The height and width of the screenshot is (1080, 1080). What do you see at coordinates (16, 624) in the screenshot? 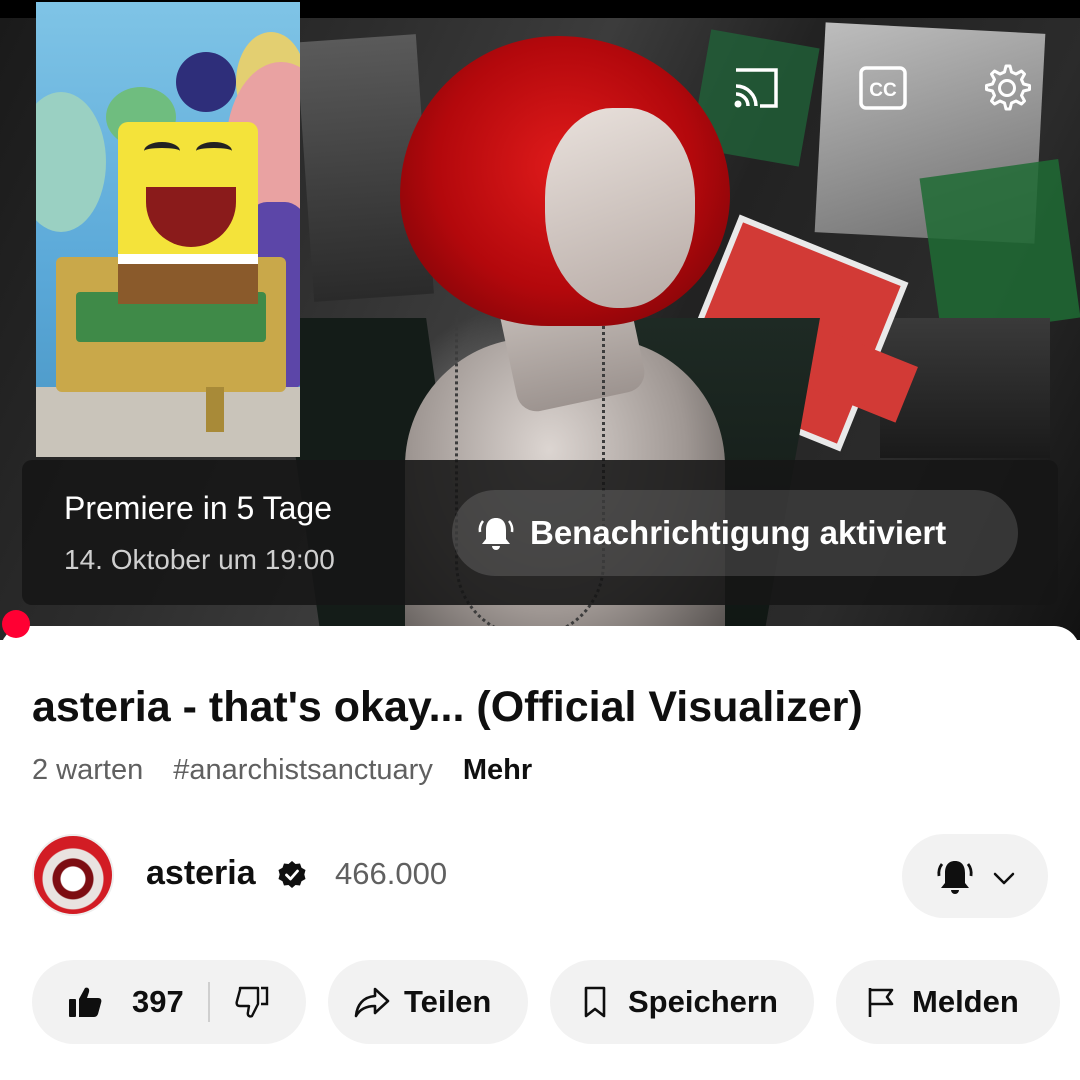
I see `progress-scrubber` at bounding box center [16, 624].